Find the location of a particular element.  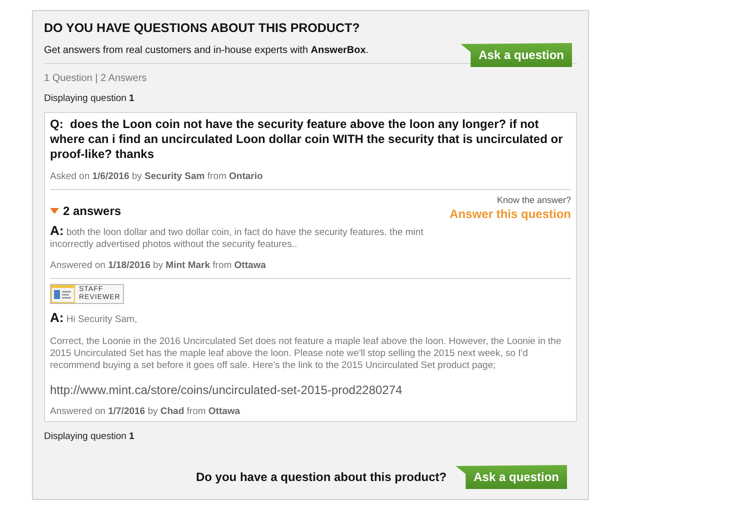

question-count: 1 Question | 2 Answers is located at coordinates (96, 78).